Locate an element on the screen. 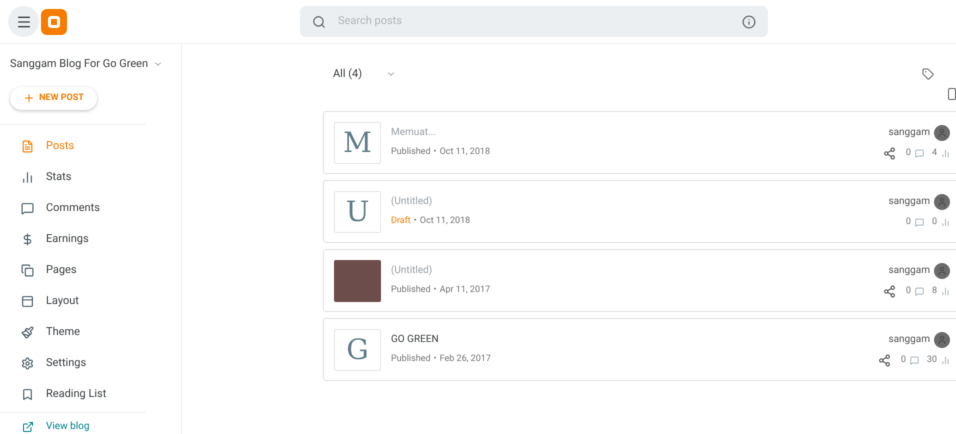 The height and width of the screenshot is (434, 956). plus-icon is located at coordinates (29, 98).